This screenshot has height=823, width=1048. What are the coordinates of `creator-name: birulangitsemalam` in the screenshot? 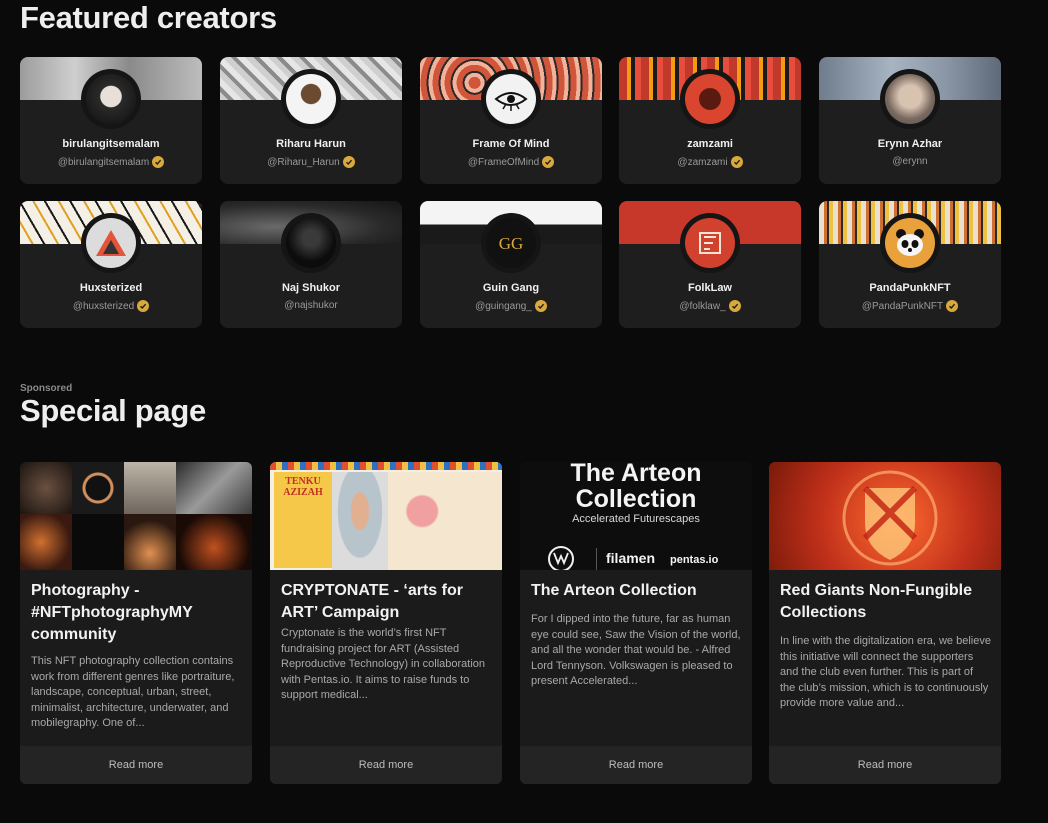 It's located at (111, 144).